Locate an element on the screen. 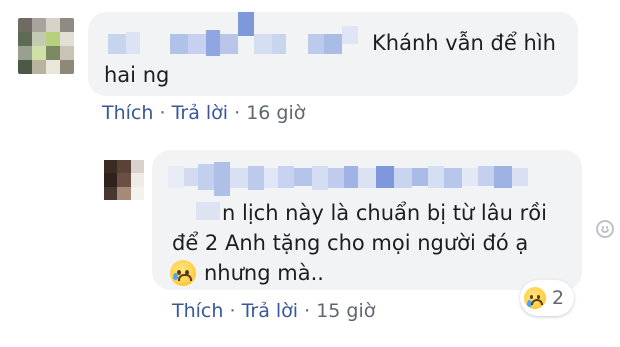  reaction-summary: 2 is located at coordinates (547, 298).